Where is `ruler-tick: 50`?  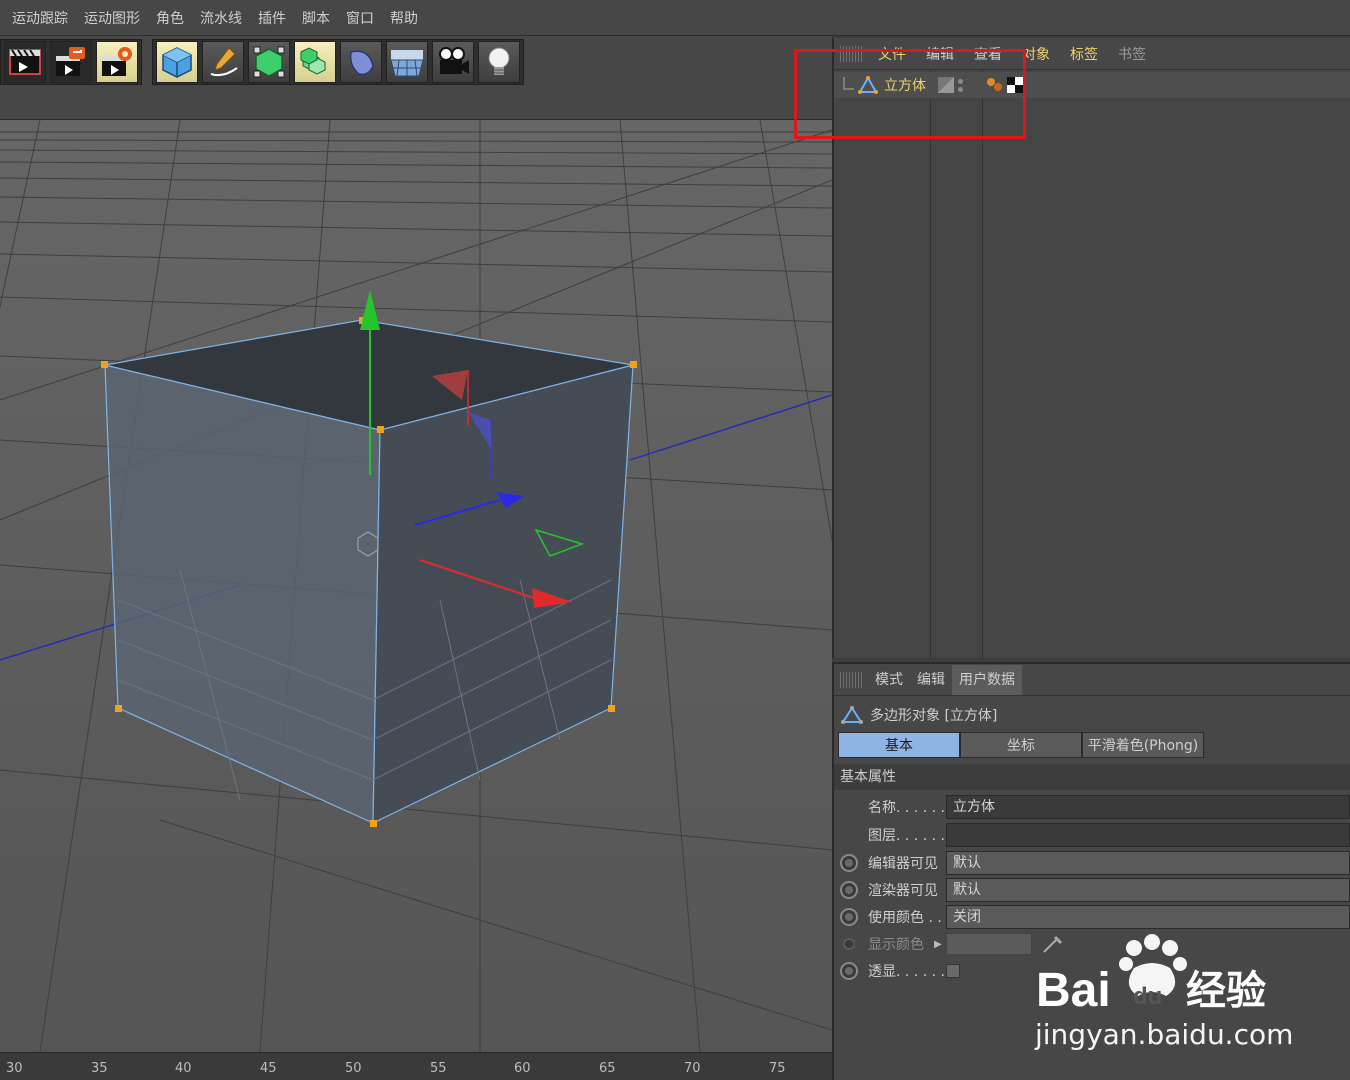 ruler-tick: 50 is located at coordinates (353, 1068).